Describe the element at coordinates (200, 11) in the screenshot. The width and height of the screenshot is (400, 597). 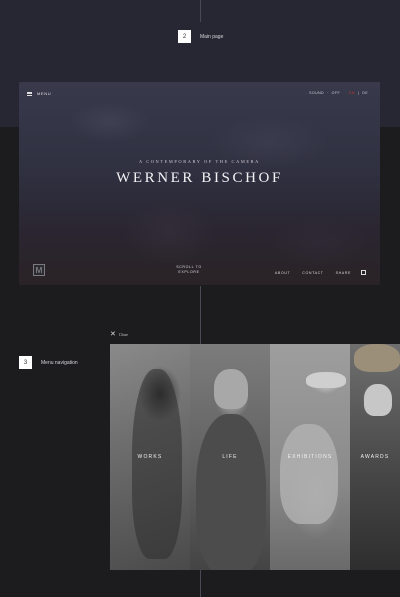
I see `connector-line` at that location.